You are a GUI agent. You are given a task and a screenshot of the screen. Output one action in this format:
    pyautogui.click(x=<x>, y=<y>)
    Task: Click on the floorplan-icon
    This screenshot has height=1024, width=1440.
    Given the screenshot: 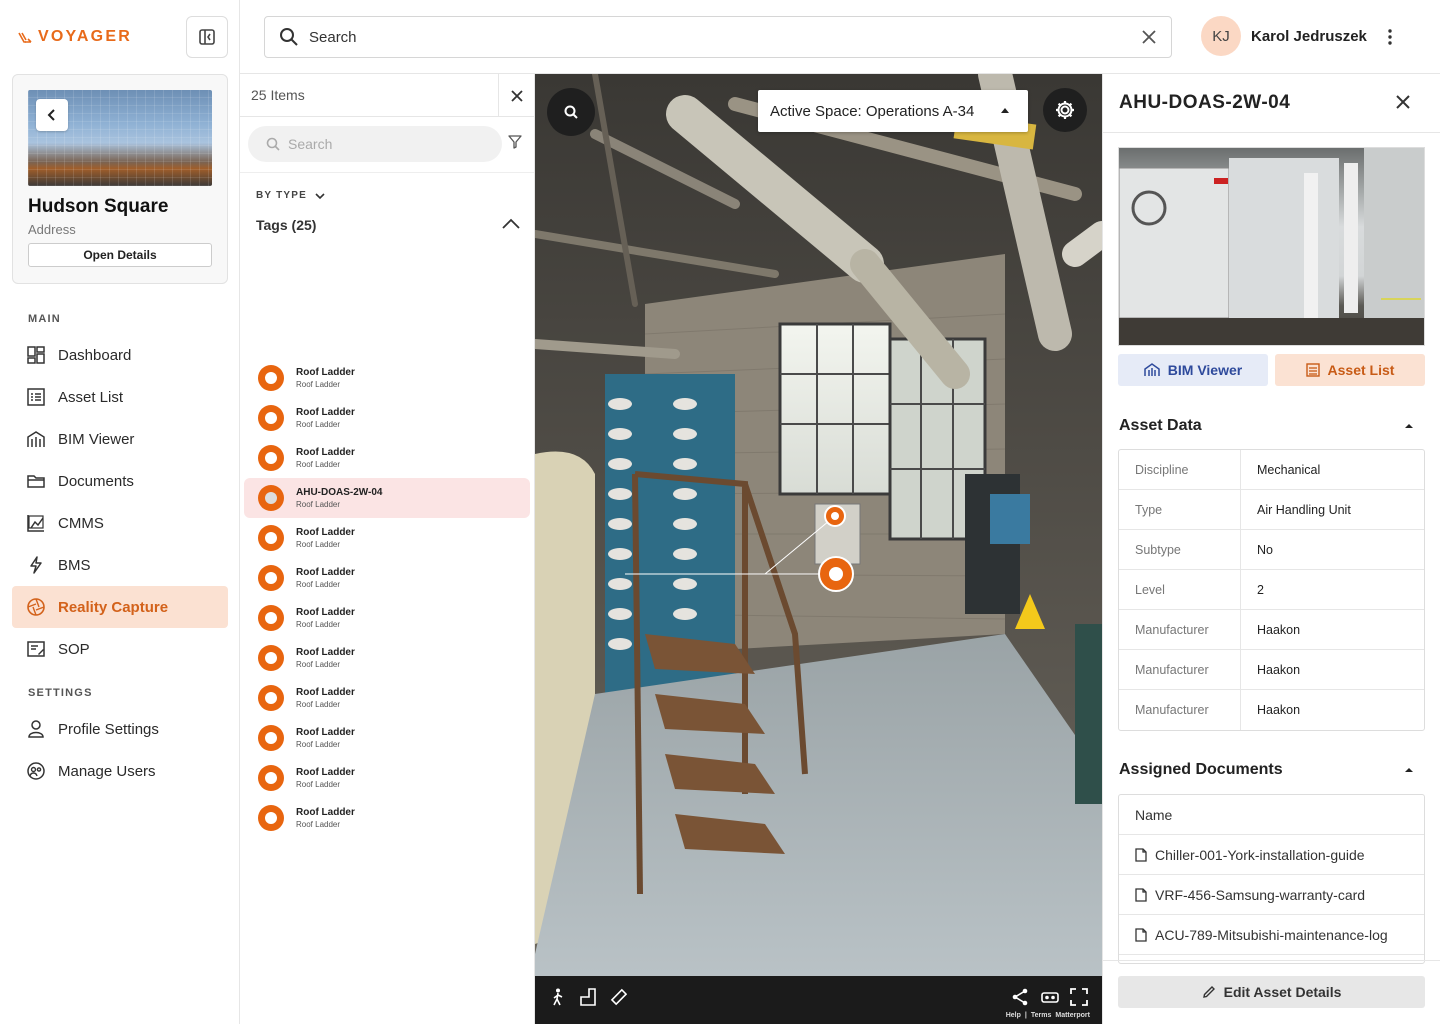 What is the action you would take?
    pyautogui.click(x=588, y=997)
    